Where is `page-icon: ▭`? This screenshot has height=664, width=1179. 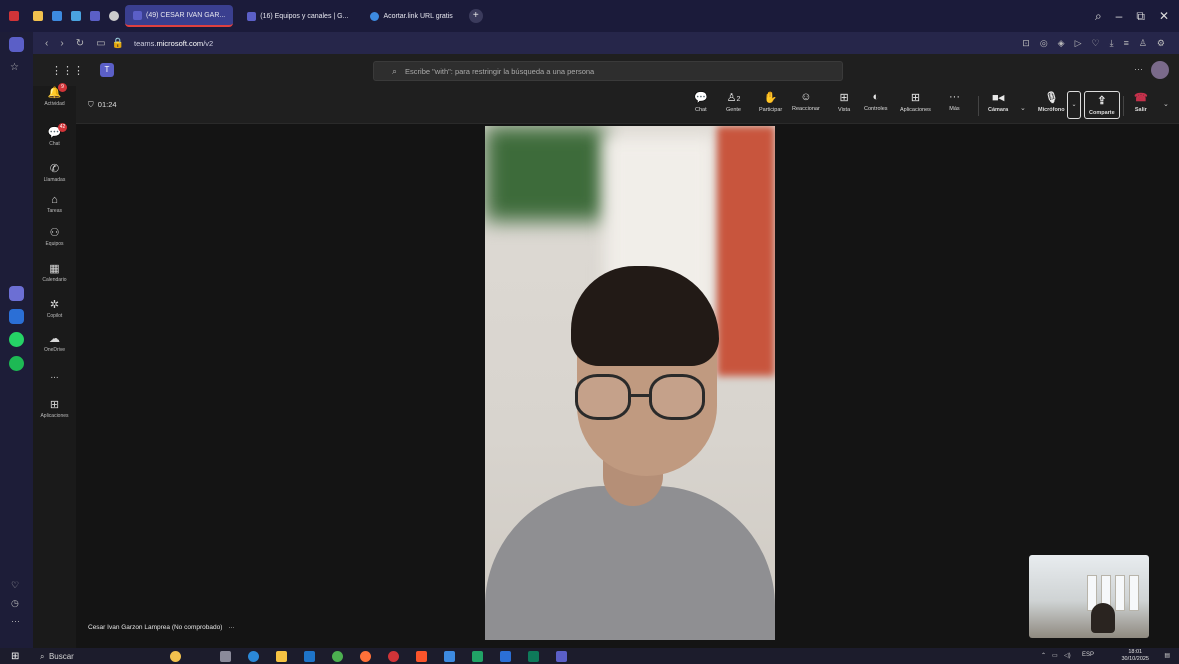
page-icon: ▭ is located at coordinates (100, 43).